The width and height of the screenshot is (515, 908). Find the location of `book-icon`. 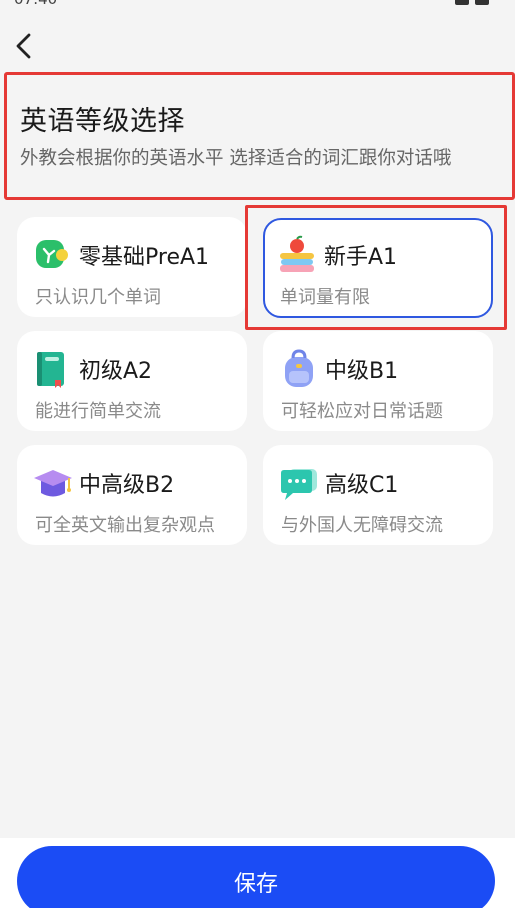

book-icon is located at coordinates (53, 369).